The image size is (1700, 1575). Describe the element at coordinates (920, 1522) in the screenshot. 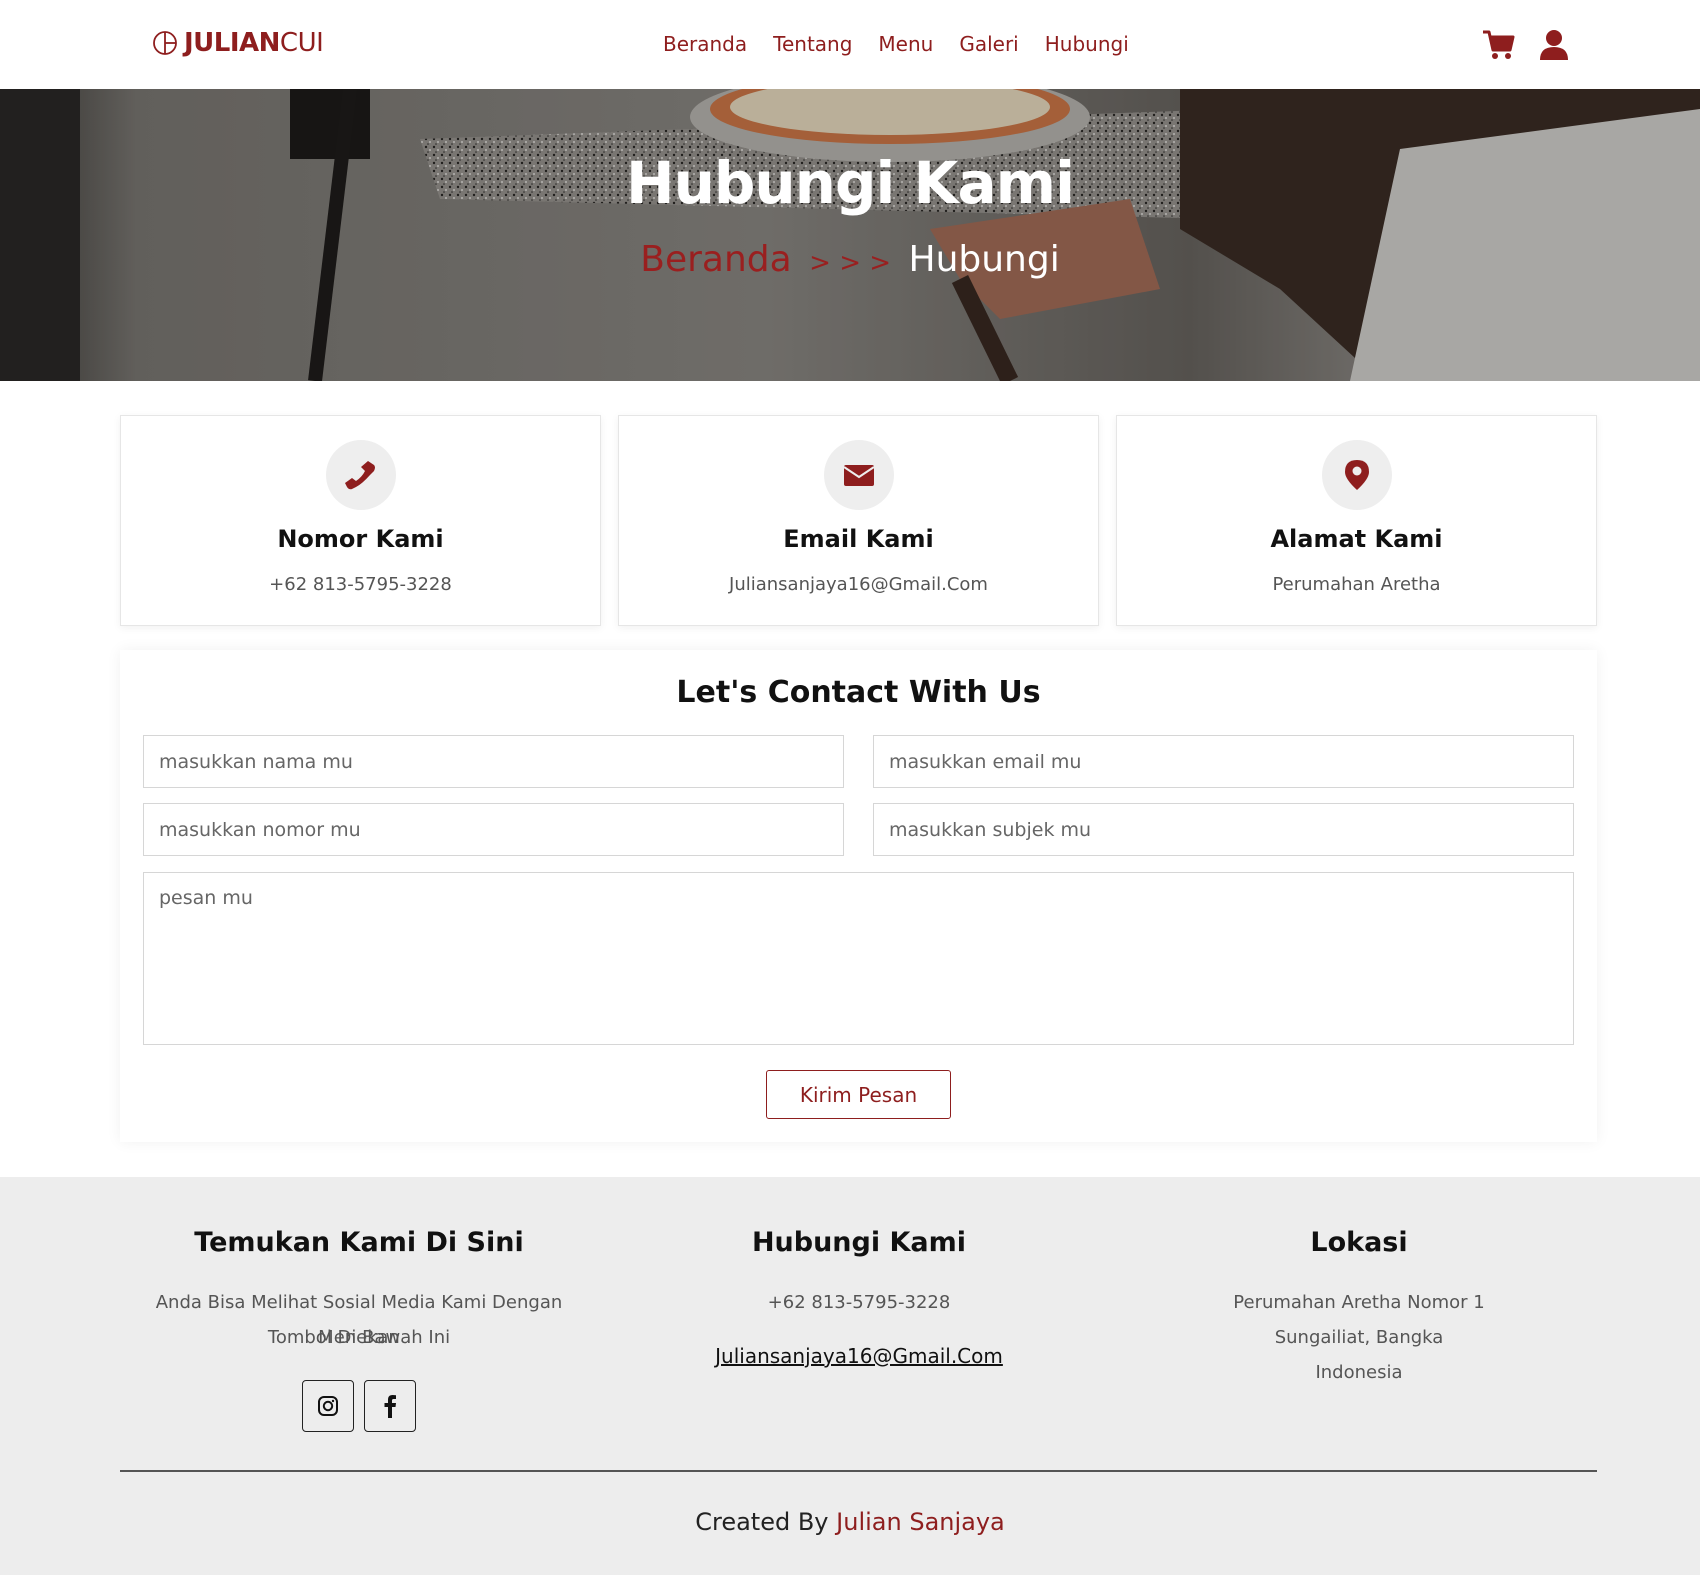

I see `credit-author-link: Julian Sanjaya` at that location.